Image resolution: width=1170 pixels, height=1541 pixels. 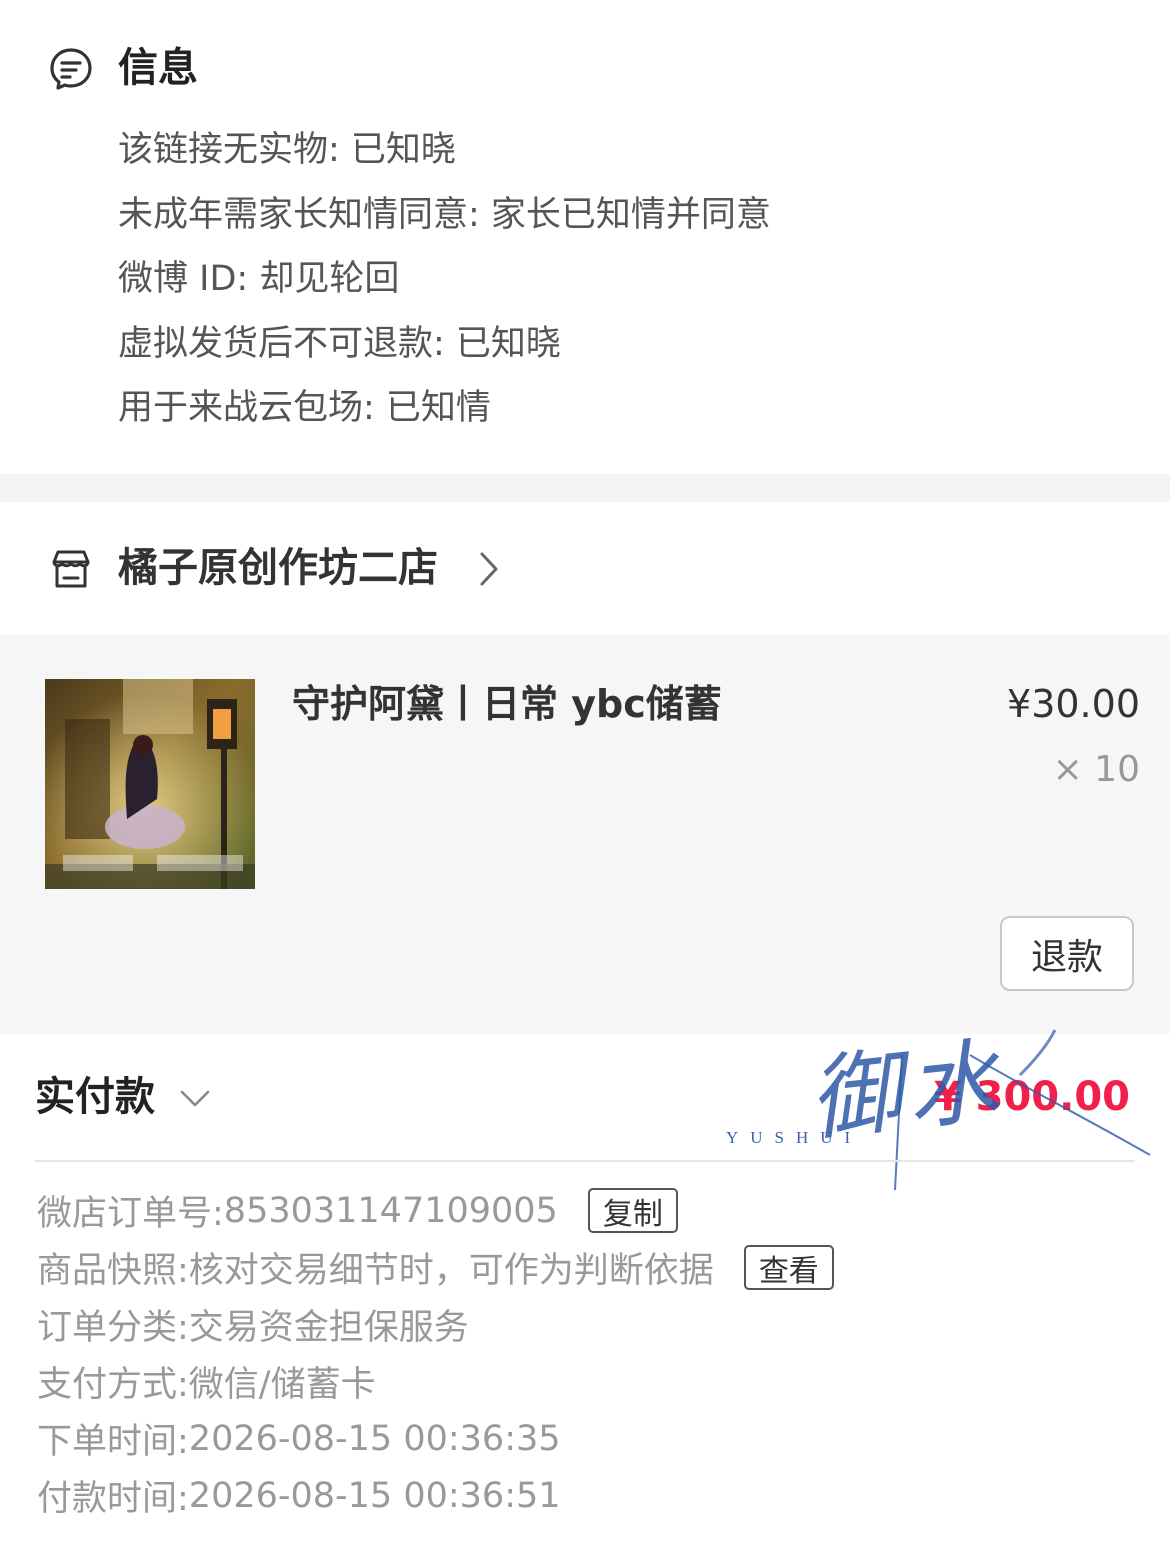 I want to click on snapshot-row: 商品快照: 核对交易细节时，可作为判断依据 查看, so click(x=435, y=1267).